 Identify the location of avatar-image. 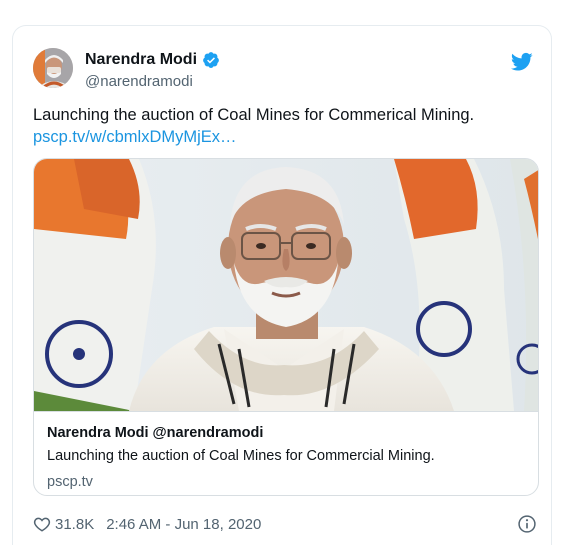
(53, 68).